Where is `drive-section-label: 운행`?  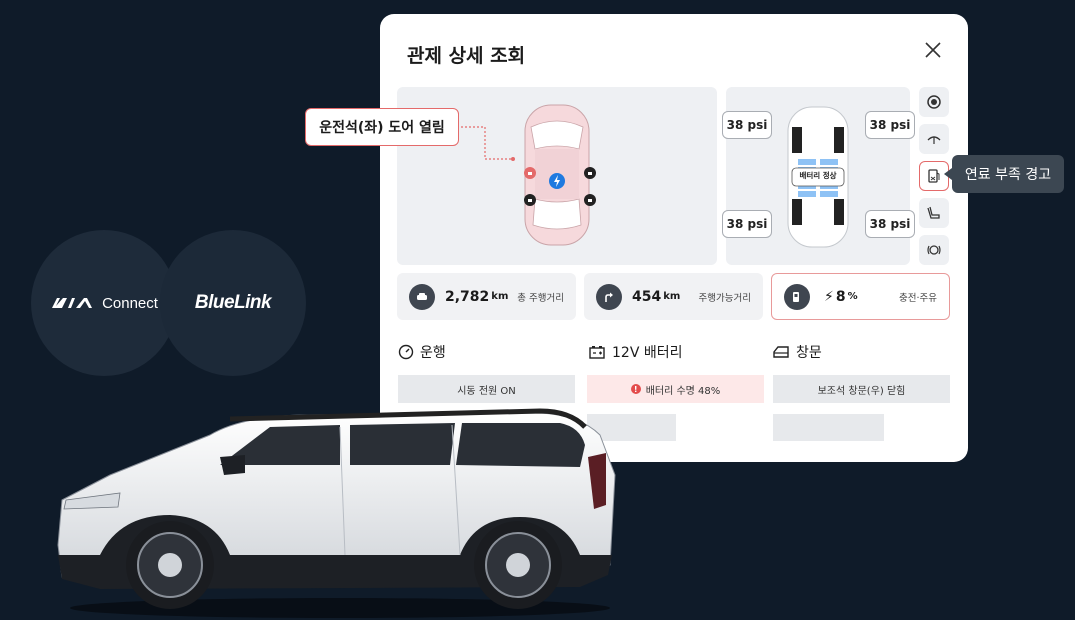 drive-section-label: 운행 is located at coordinates (433, 353).